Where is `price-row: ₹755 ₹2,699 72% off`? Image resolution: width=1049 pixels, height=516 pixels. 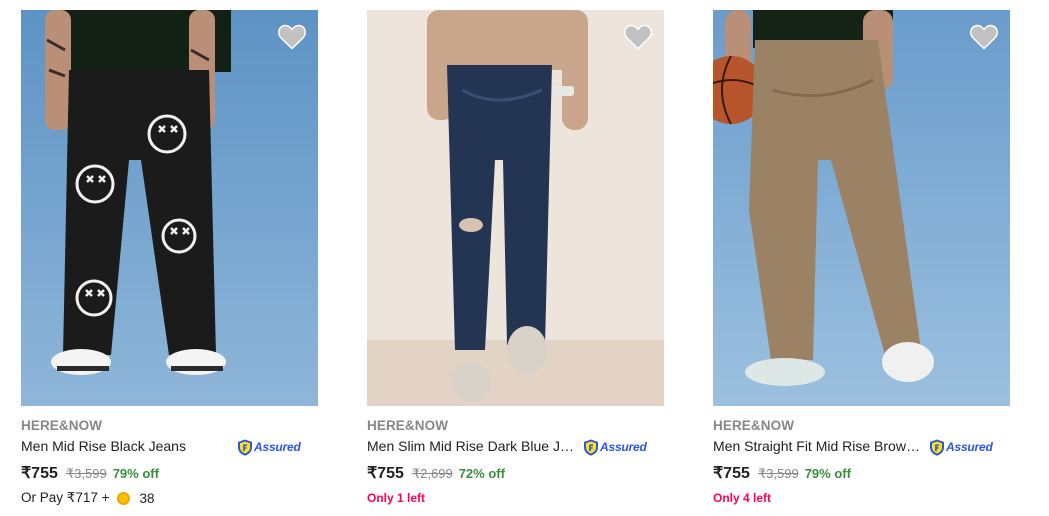 price-row: ₹755 ₹2,699 72% off is located at coordinates (436, 473).